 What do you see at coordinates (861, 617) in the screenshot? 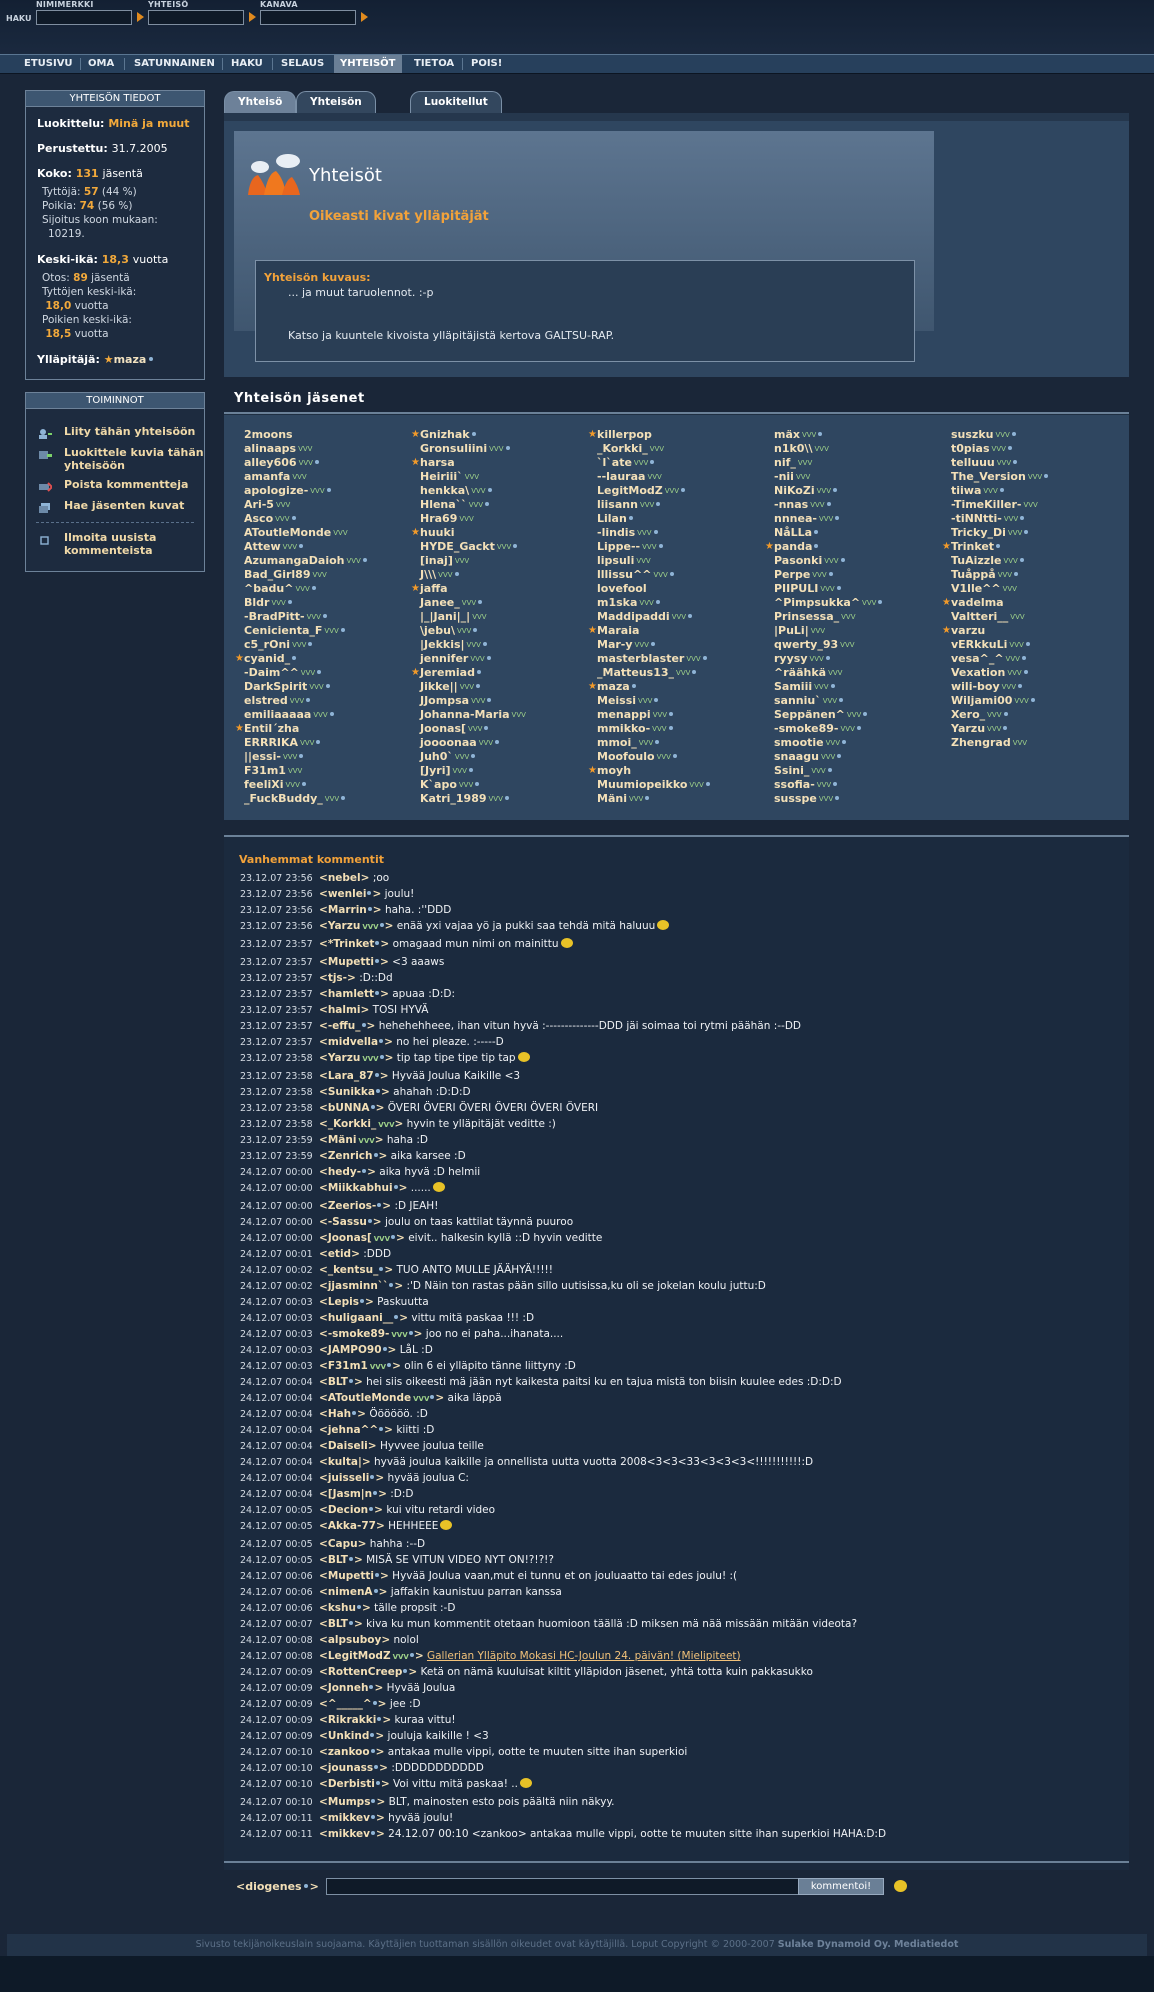
I see `member-item: Prinsessa_ VVV` at bounding box center [861, 617].